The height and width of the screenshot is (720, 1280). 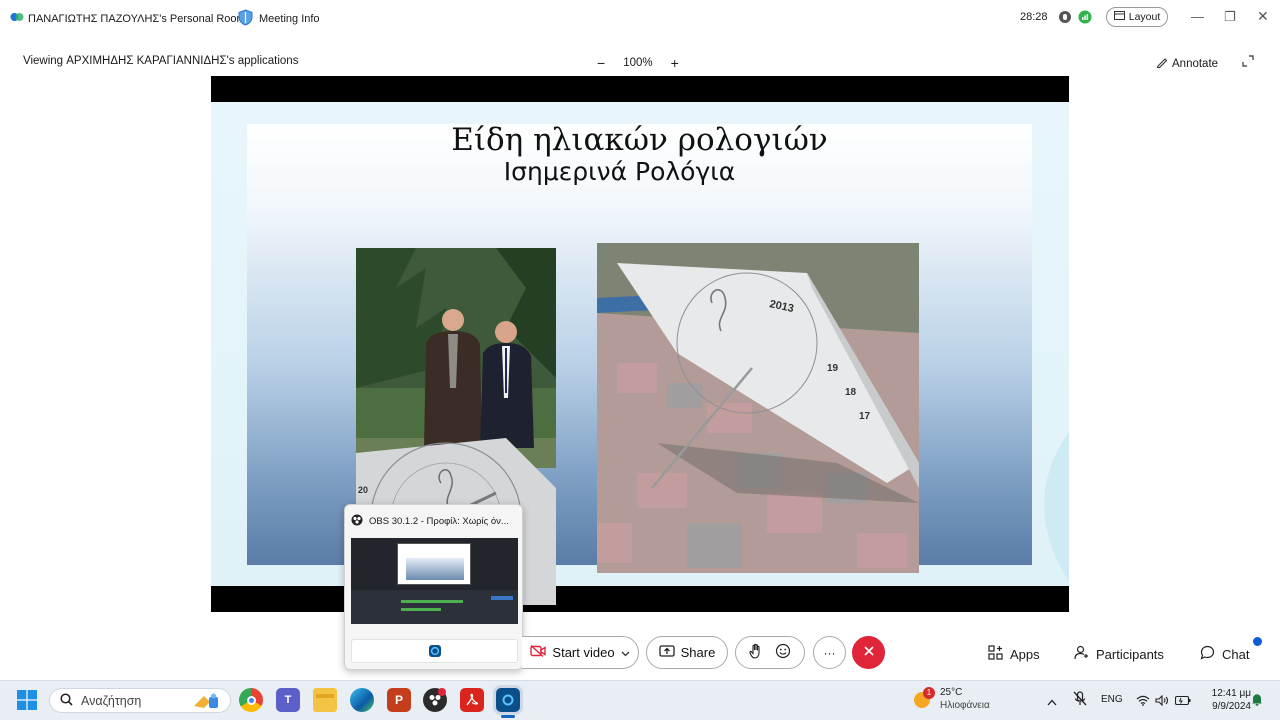 I want to click on dial-number: 19, so click(x=833, y=368).